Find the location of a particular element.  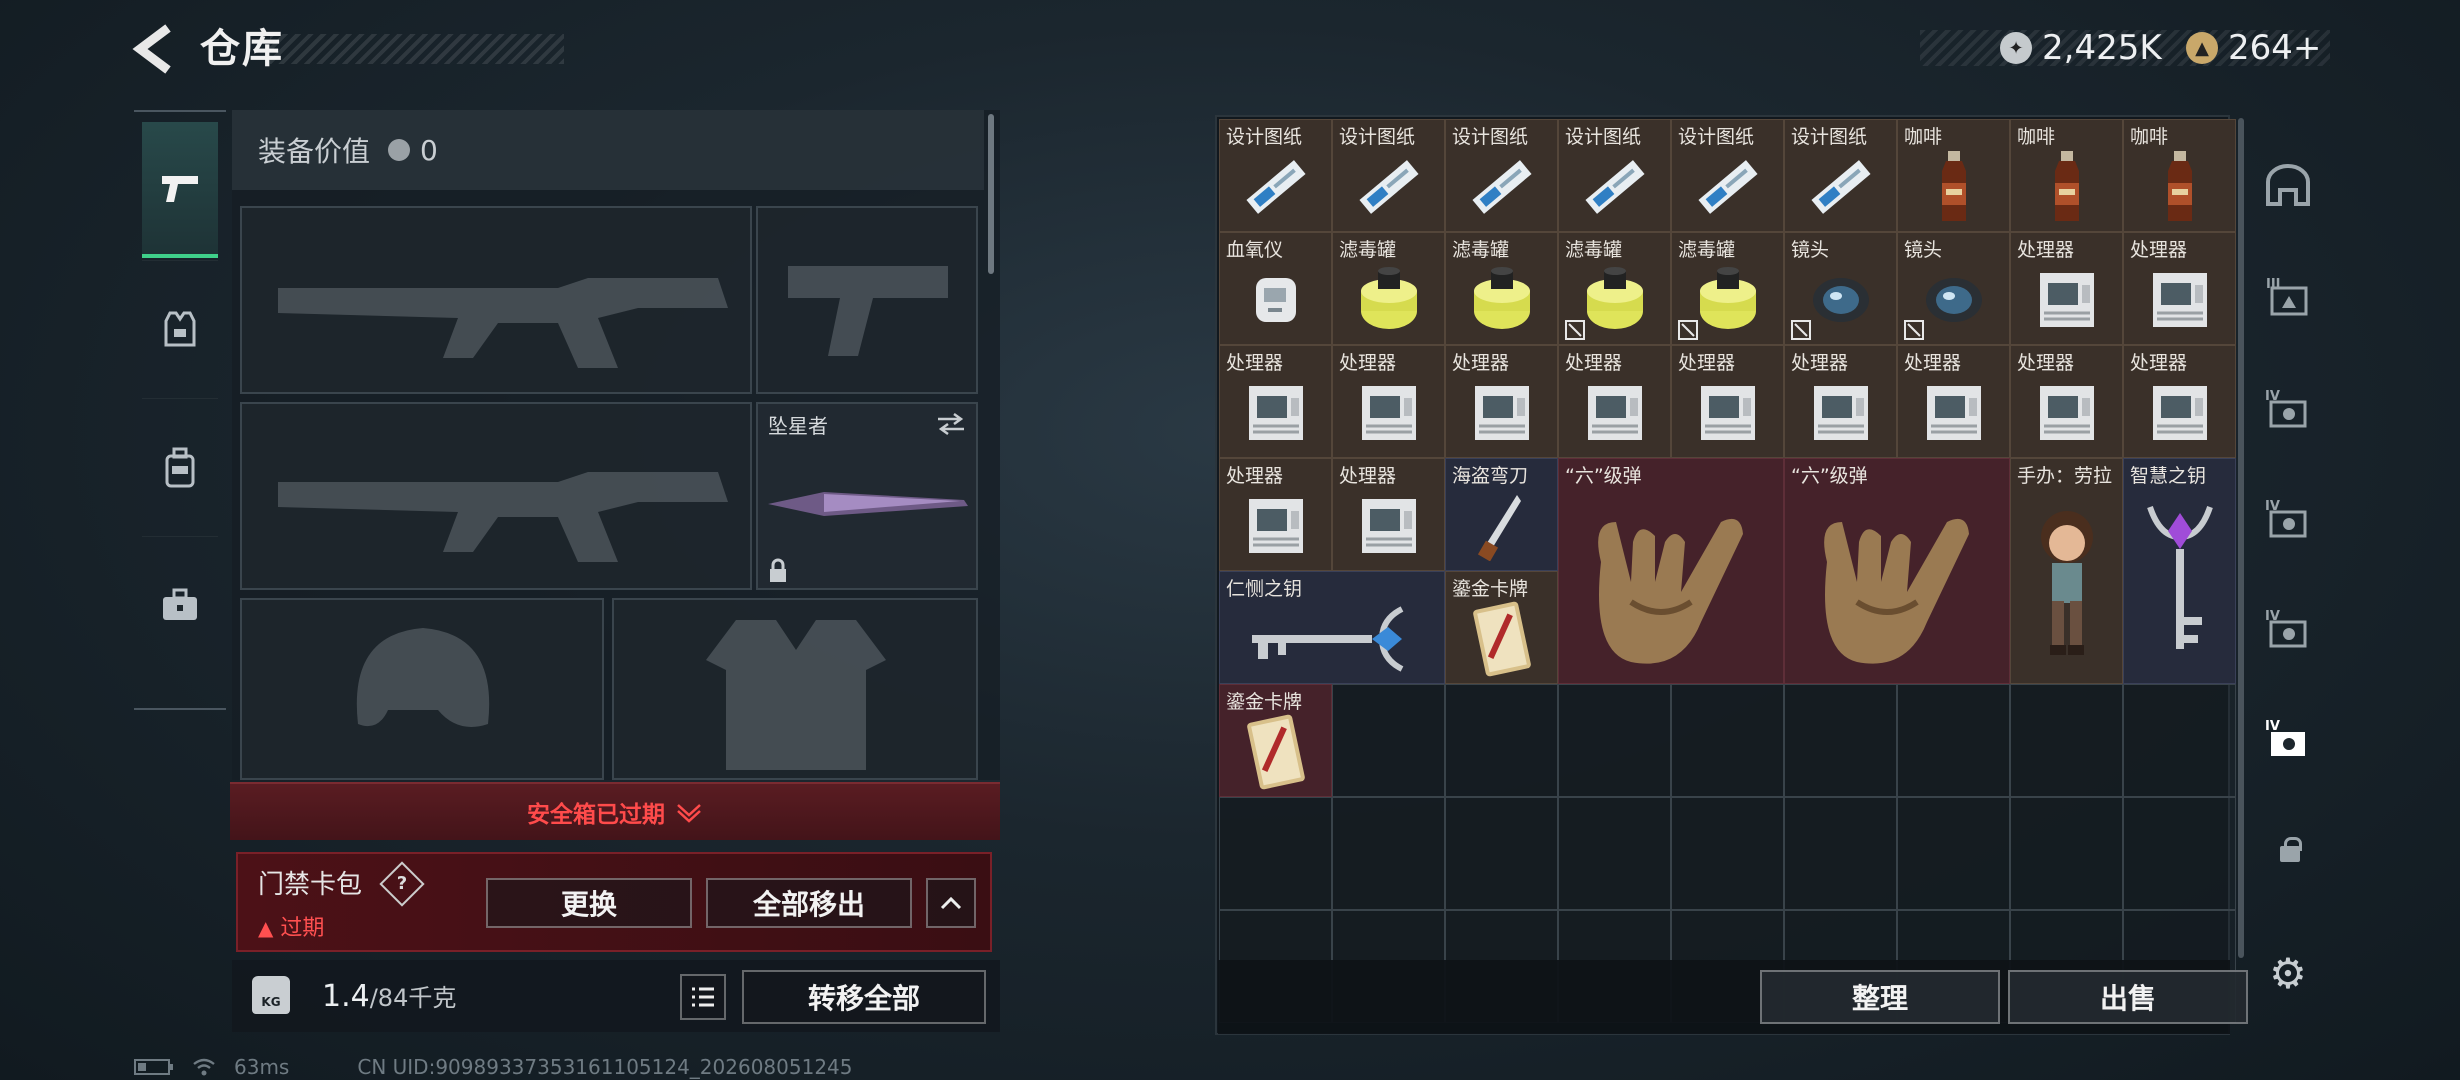

storage-item: 仁恻之钥 is located at coordinates (1332, 627).